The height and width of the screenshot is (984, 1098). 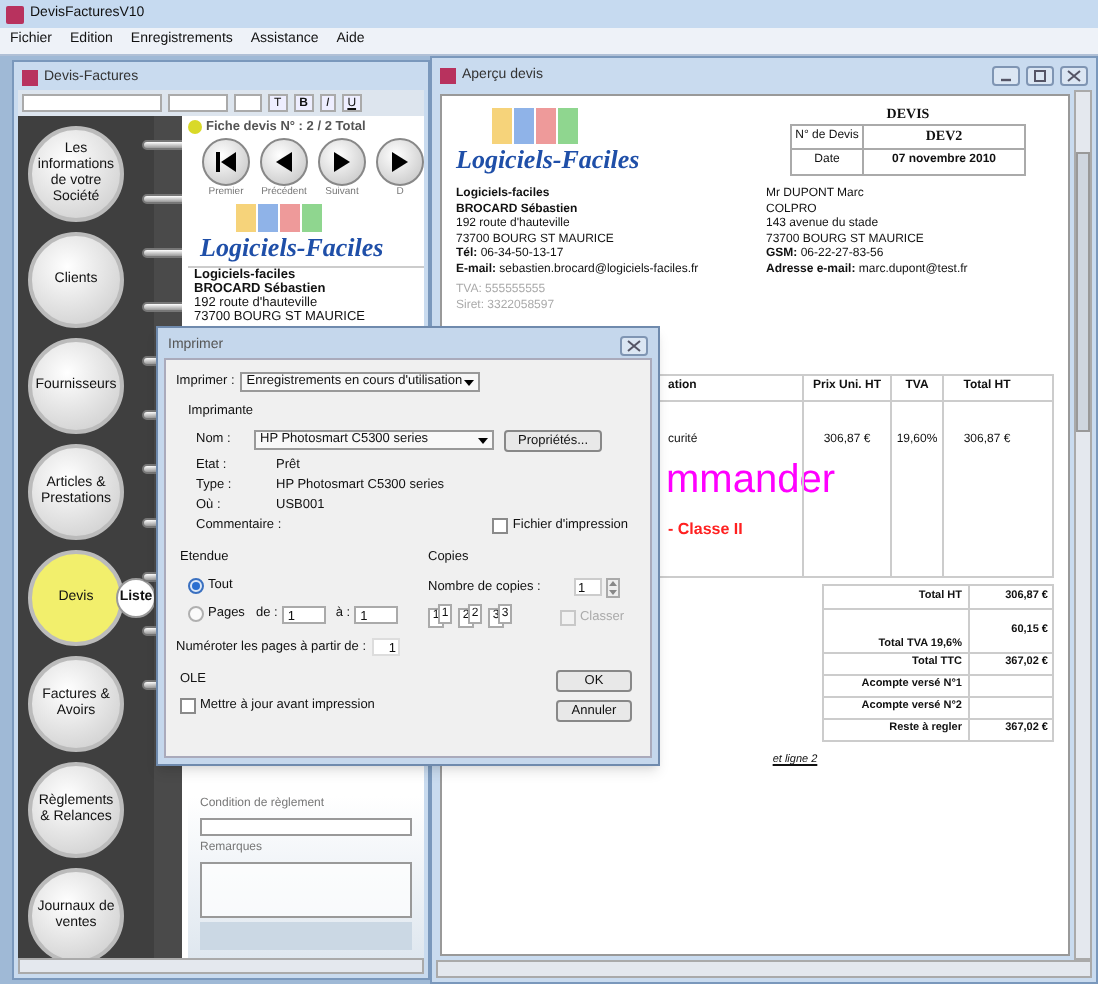 I want to click on first-record-icon, so click(x=226, y=162).